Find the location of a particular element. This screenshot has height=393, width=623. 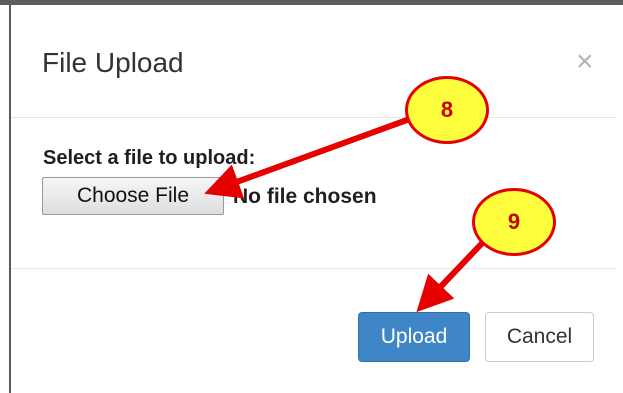

upload-button: Upload is located at coordinates (414, 337).